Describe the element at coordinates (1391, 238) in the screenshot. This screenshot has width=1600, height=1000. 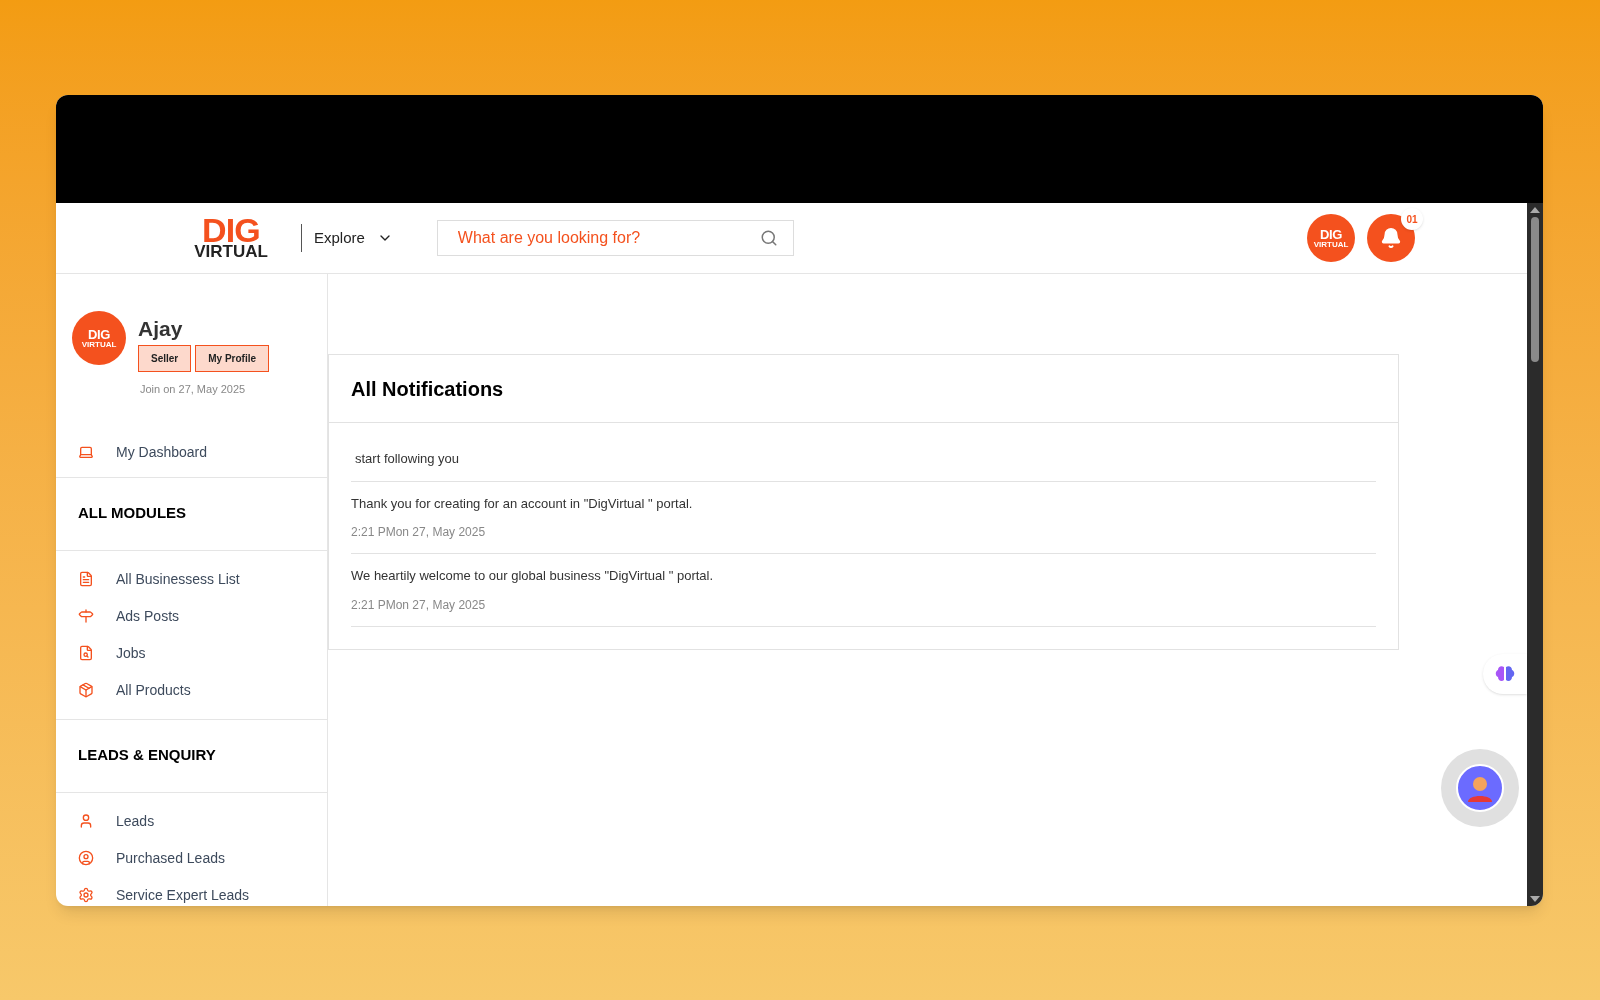
I see `bell-icon` at that location.